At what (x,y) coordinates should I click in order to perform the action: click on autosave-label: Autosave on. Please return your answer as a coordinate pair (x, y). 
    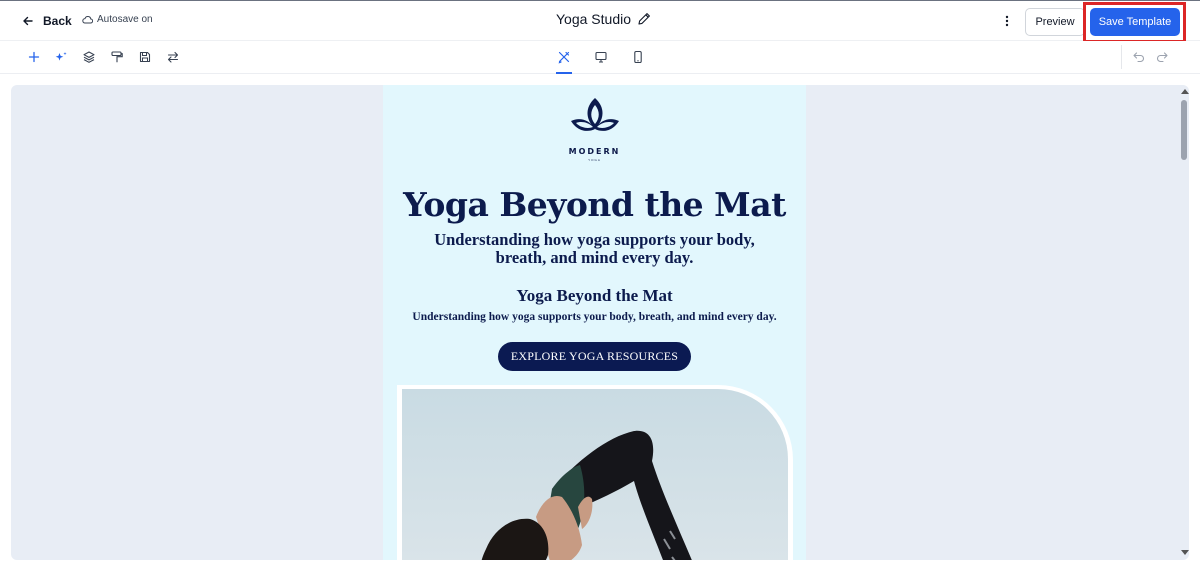
    Looking at the image, I should click on (125, 19).